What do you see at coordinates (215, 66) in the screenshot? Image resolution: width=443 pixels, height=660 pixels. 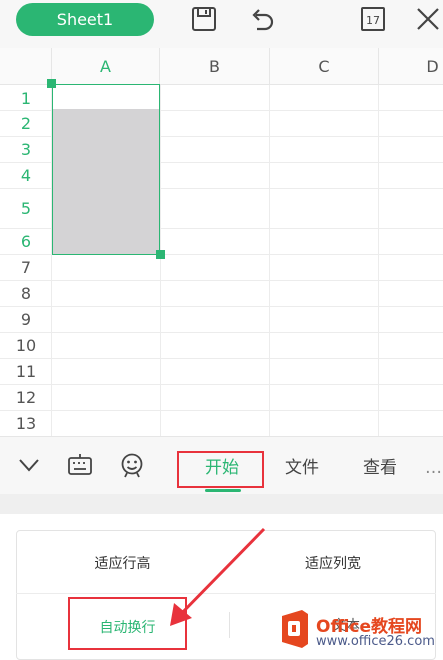 I see `column-header-b: B` at bounding box center [215, 66].